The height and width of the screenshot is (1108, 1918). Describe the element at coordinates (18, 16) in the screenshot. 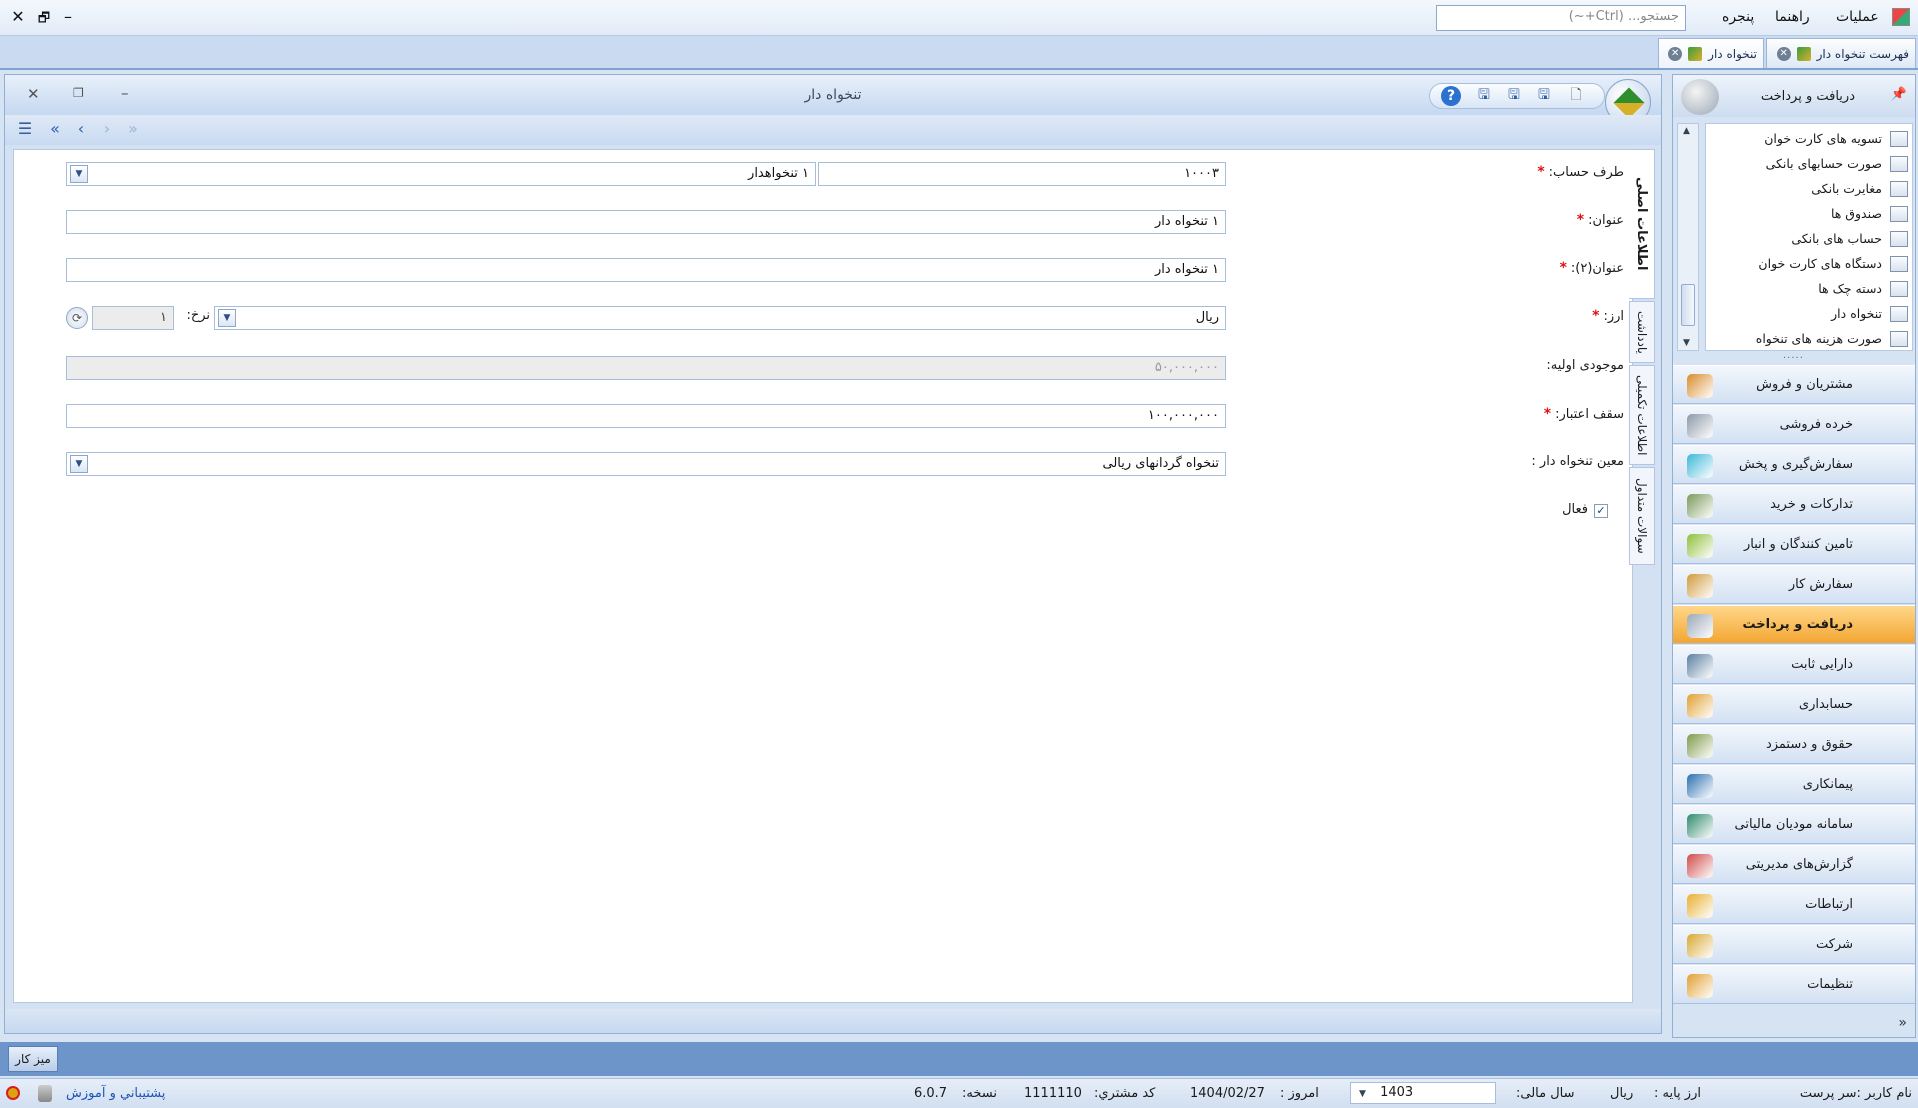

I see `close-app-icon: ✕` at that location.